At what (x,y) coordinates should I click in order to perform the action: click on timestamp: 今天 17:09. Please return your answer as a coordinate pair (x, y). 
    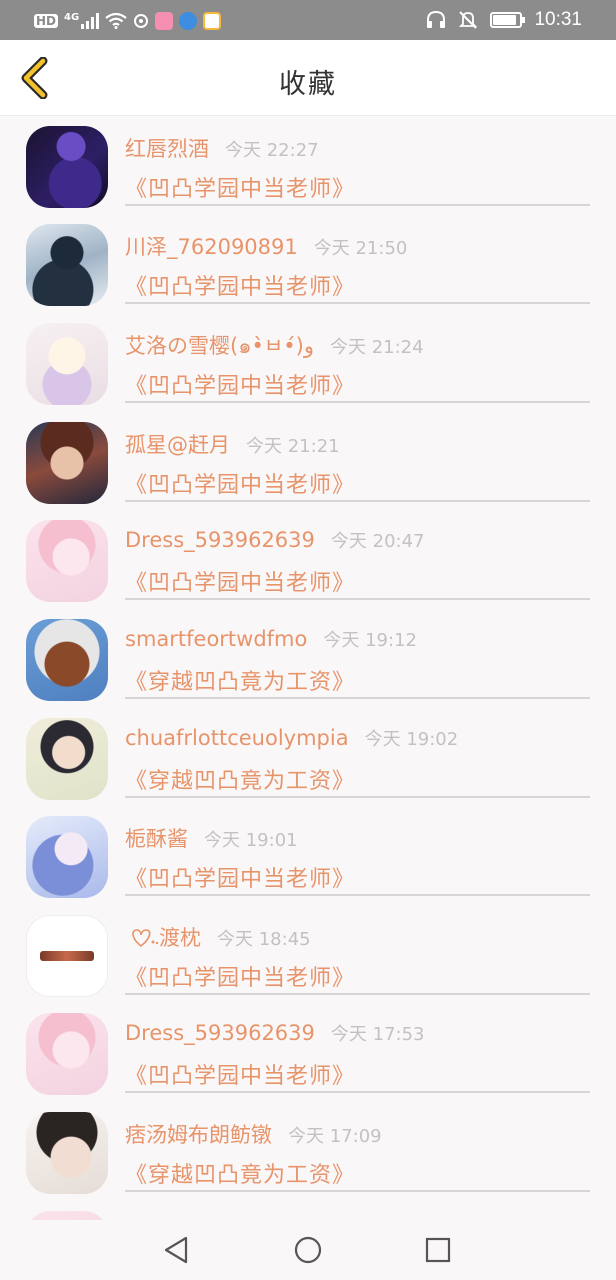
    Looking at the image, I should click on (335, 1136).